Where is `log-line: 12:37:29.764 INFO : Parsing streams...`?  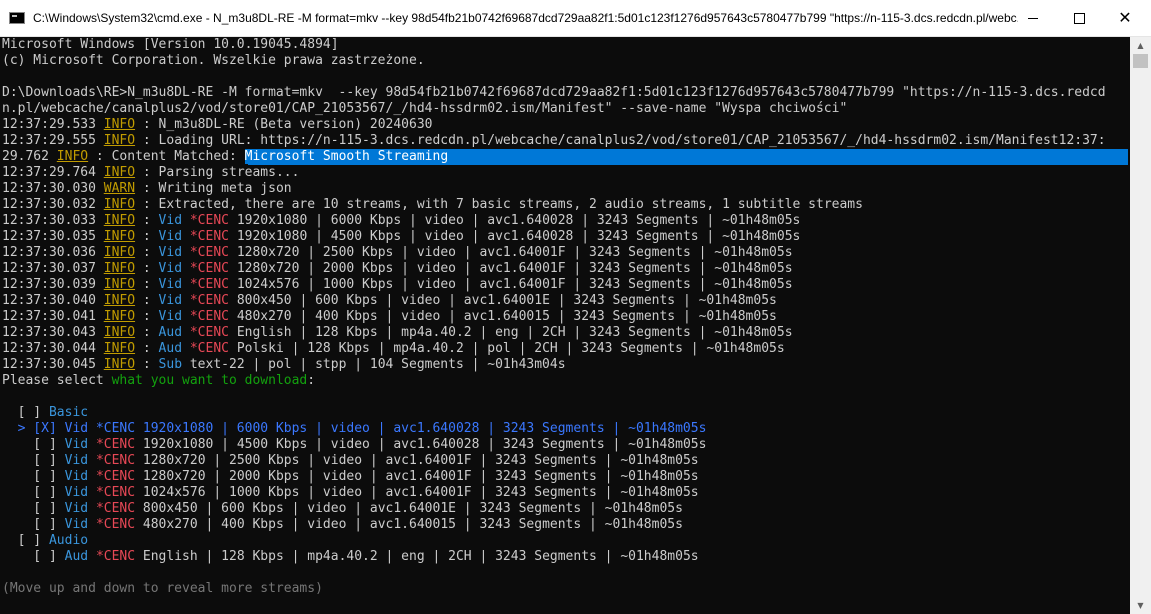 log-line: 12:37:29.764 INFO : Parsing streams... is located at coordinates (150, 173).